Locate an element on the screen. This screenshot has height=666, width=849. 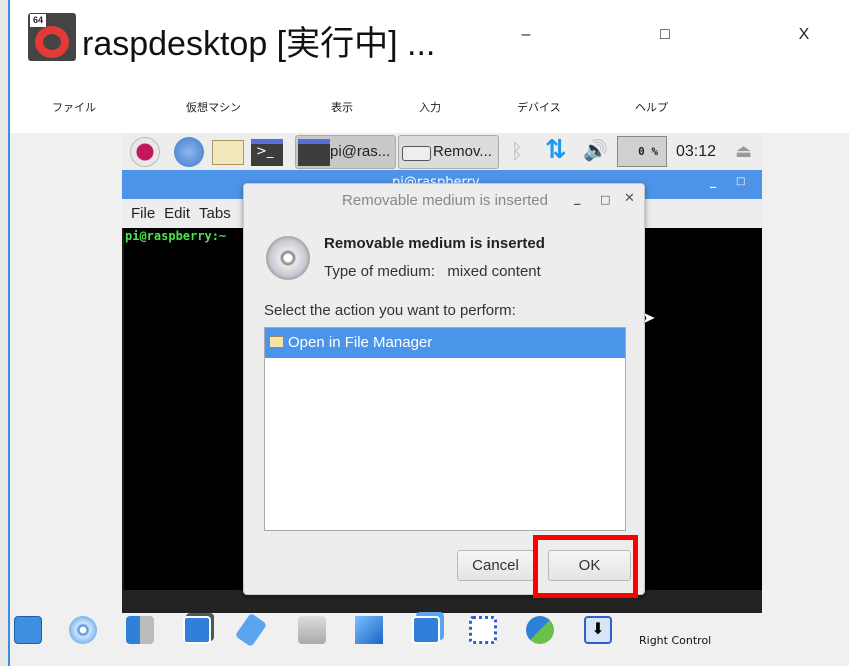
web-browser-icon is located at coordinates (189, 152).